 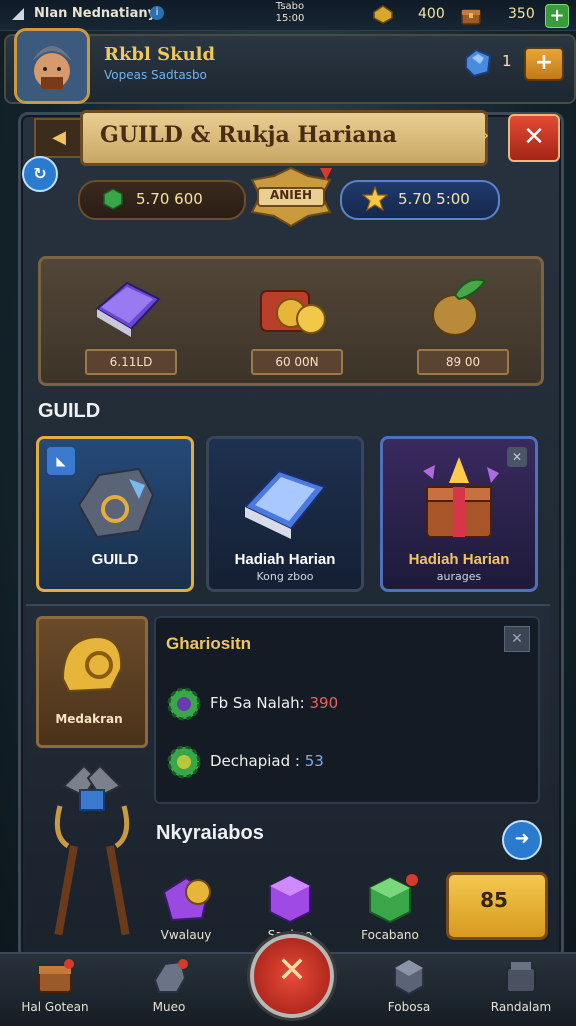 I want to click on buy-button-value: 85, so click(x=494, y=900).